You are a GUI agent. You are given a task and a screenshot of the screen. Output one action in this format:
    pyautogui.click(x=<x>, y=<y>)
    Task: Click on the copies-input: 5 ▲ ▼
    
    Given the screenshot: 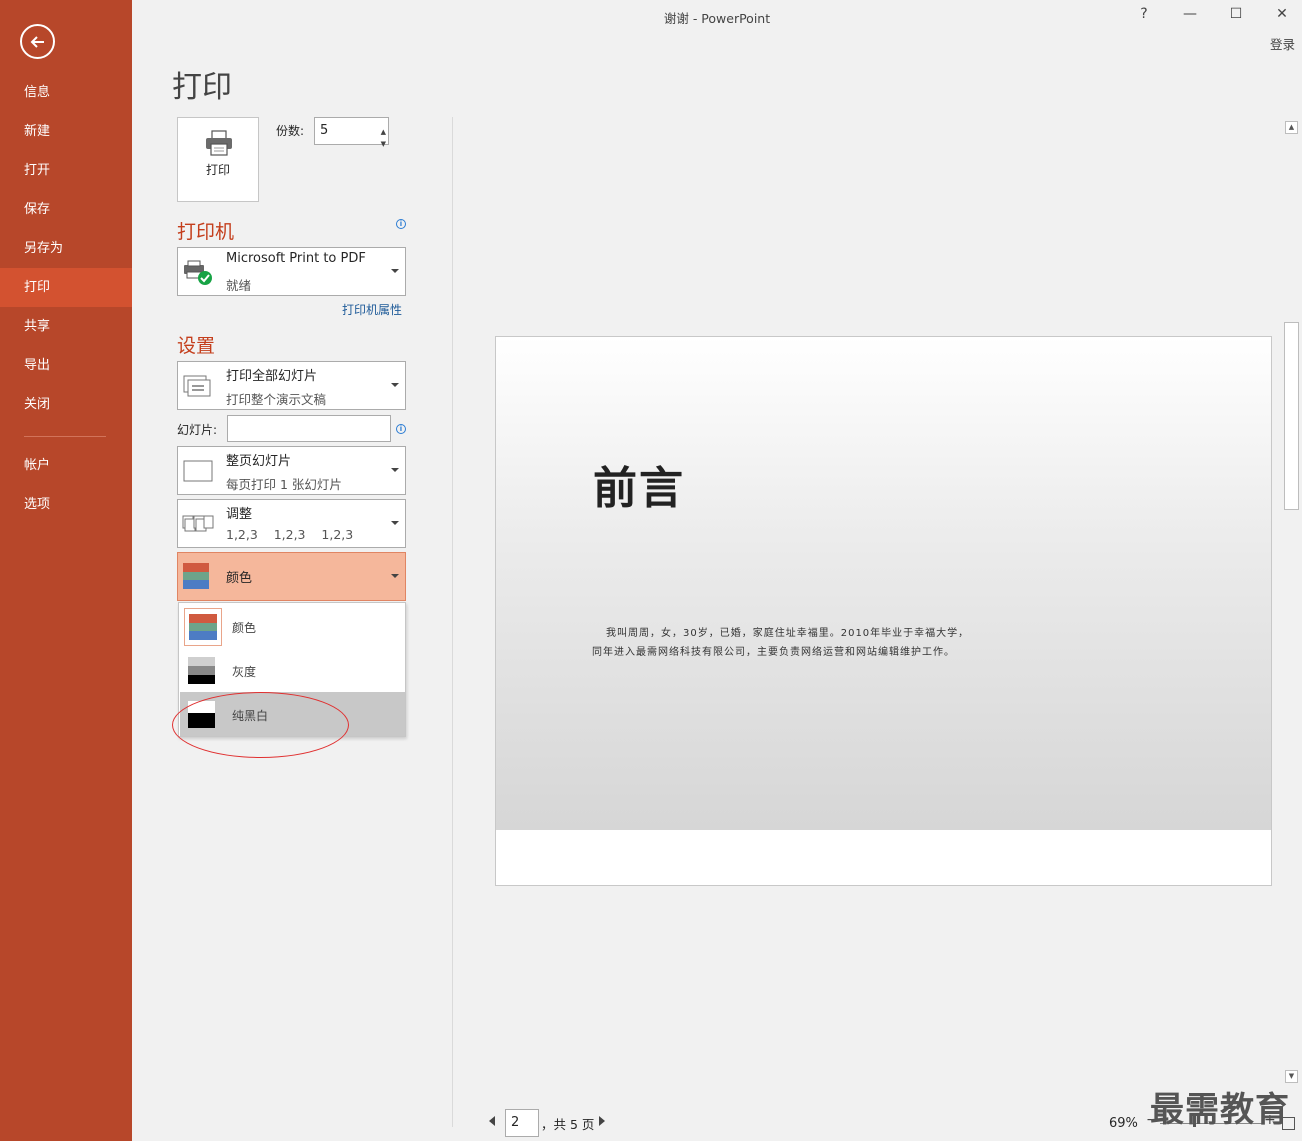 What is the action you would take?
    pyautogui.click(x=351, y=132)
    